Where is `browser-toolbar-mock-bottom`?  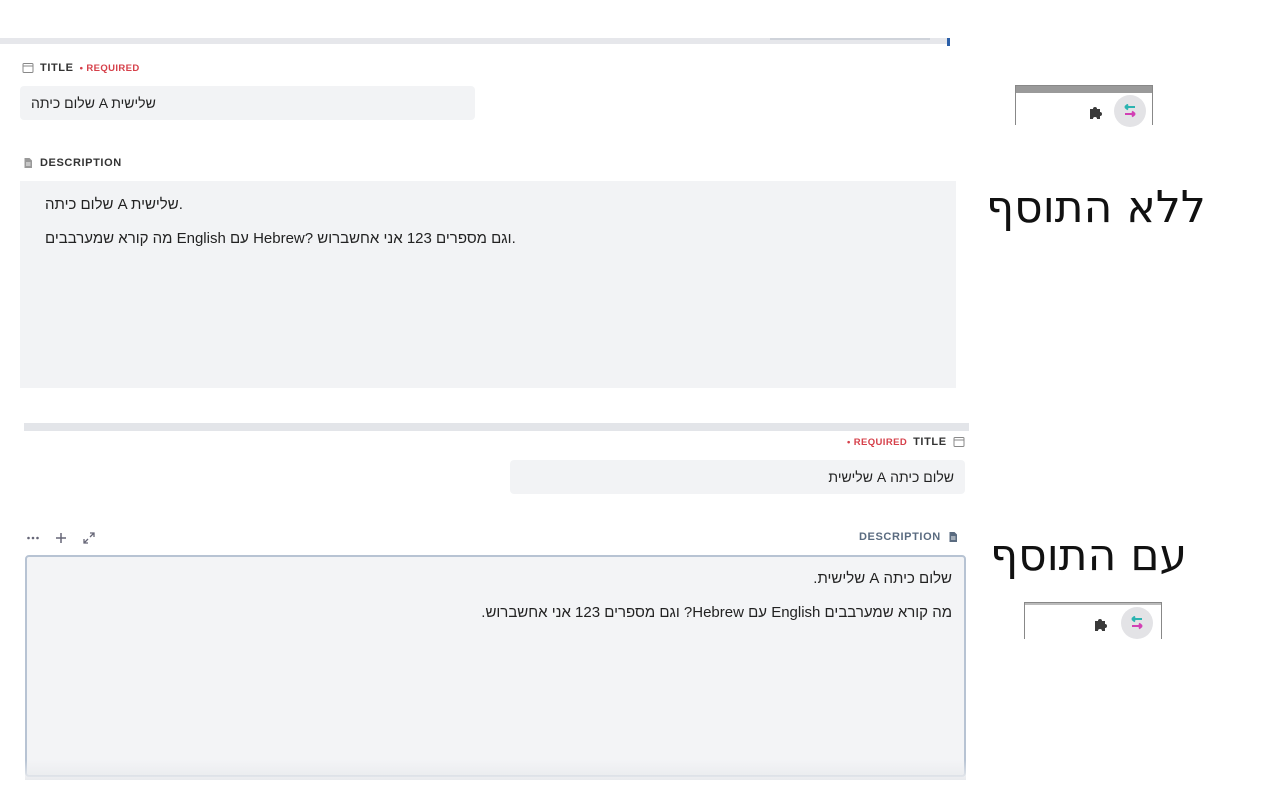 browser-toolbar-mock-bottom is located at coordinates (1093, 620).